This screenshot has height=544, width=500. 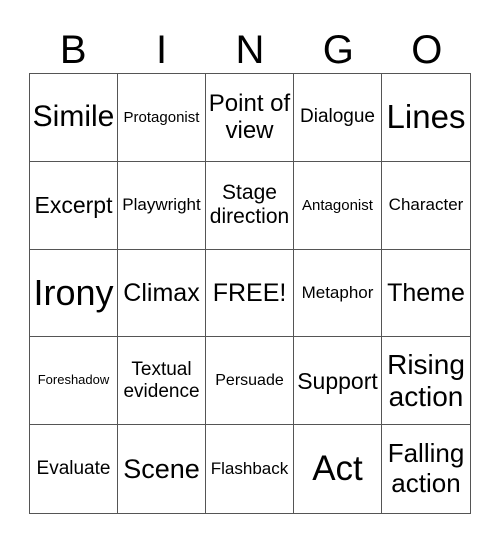 I want to click on bingo-cell: Stage direction, so click(x=250, y=205).